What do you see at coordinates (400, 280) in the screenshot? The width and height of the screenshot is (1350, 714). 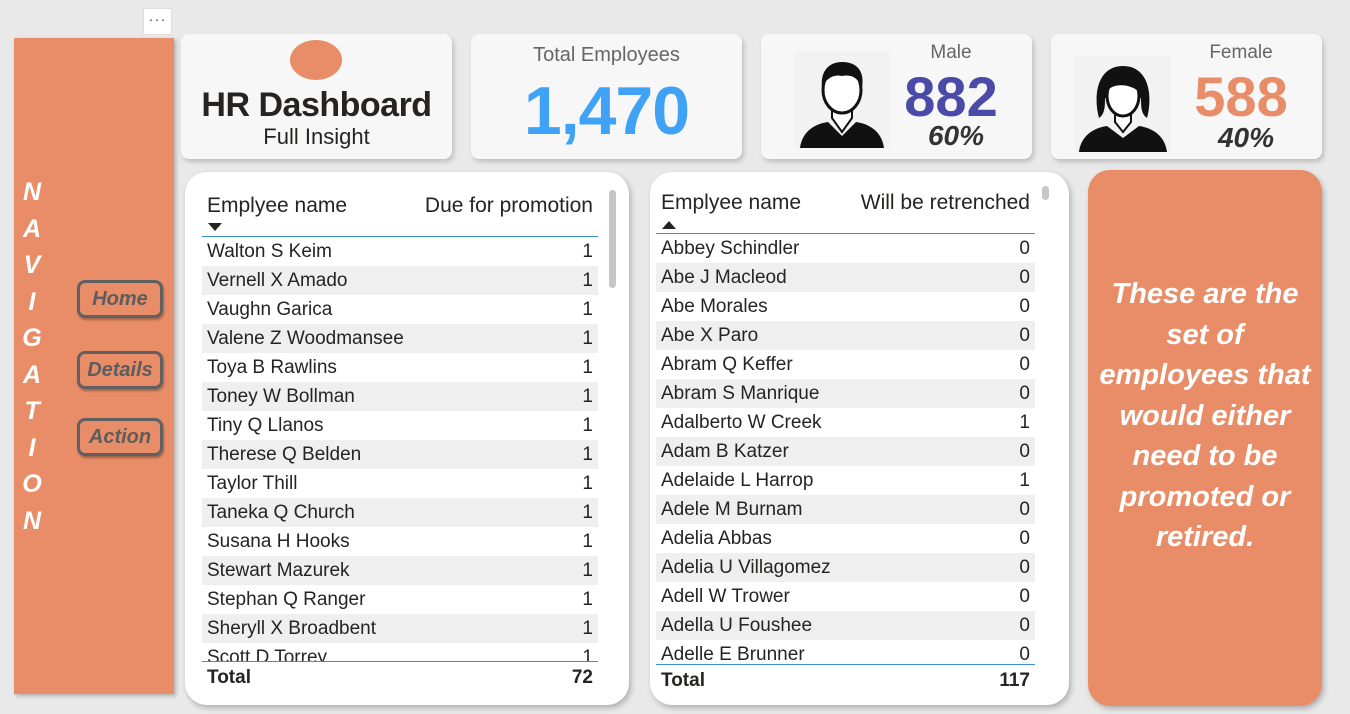 I see `table-row: Vernell X Amado 1` at bounding box center [400, 280].